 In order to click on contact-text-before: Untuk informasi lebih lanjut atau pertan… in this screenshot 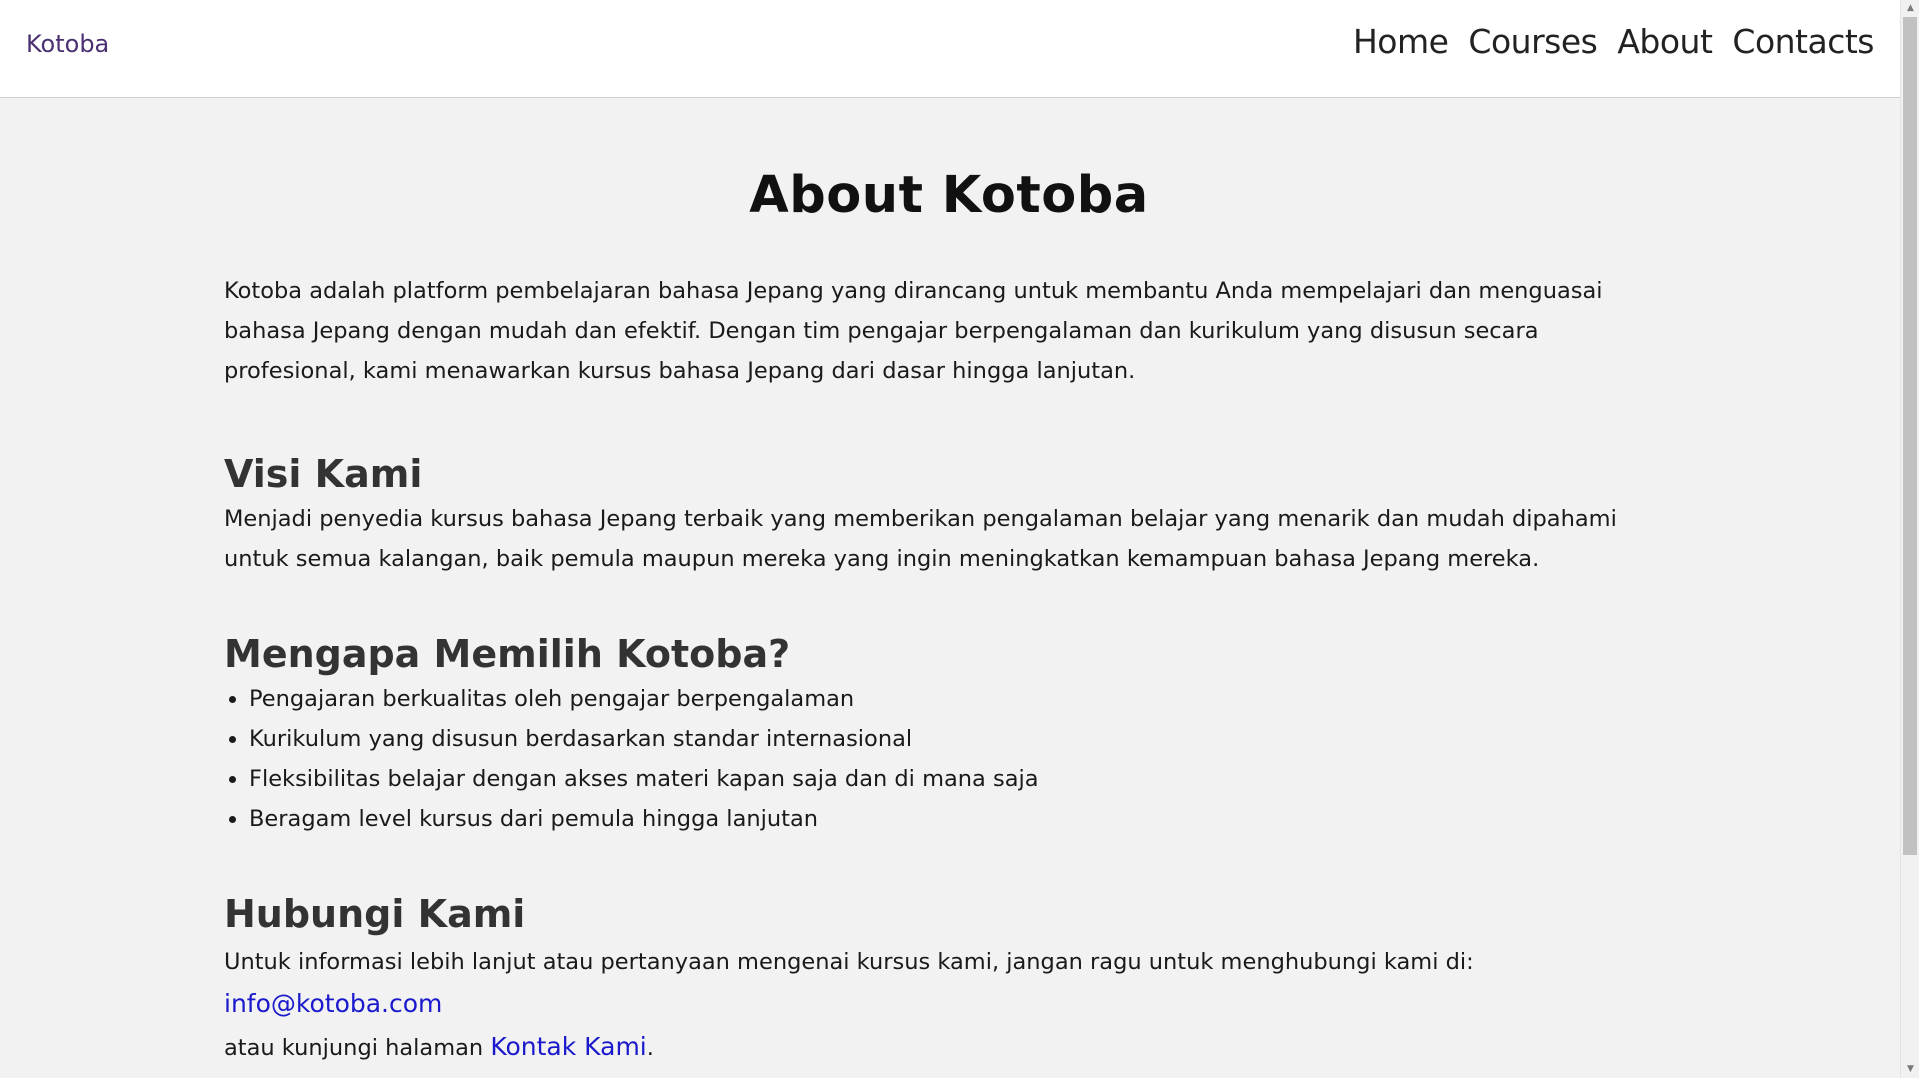, I will do `click(849, 962)`.